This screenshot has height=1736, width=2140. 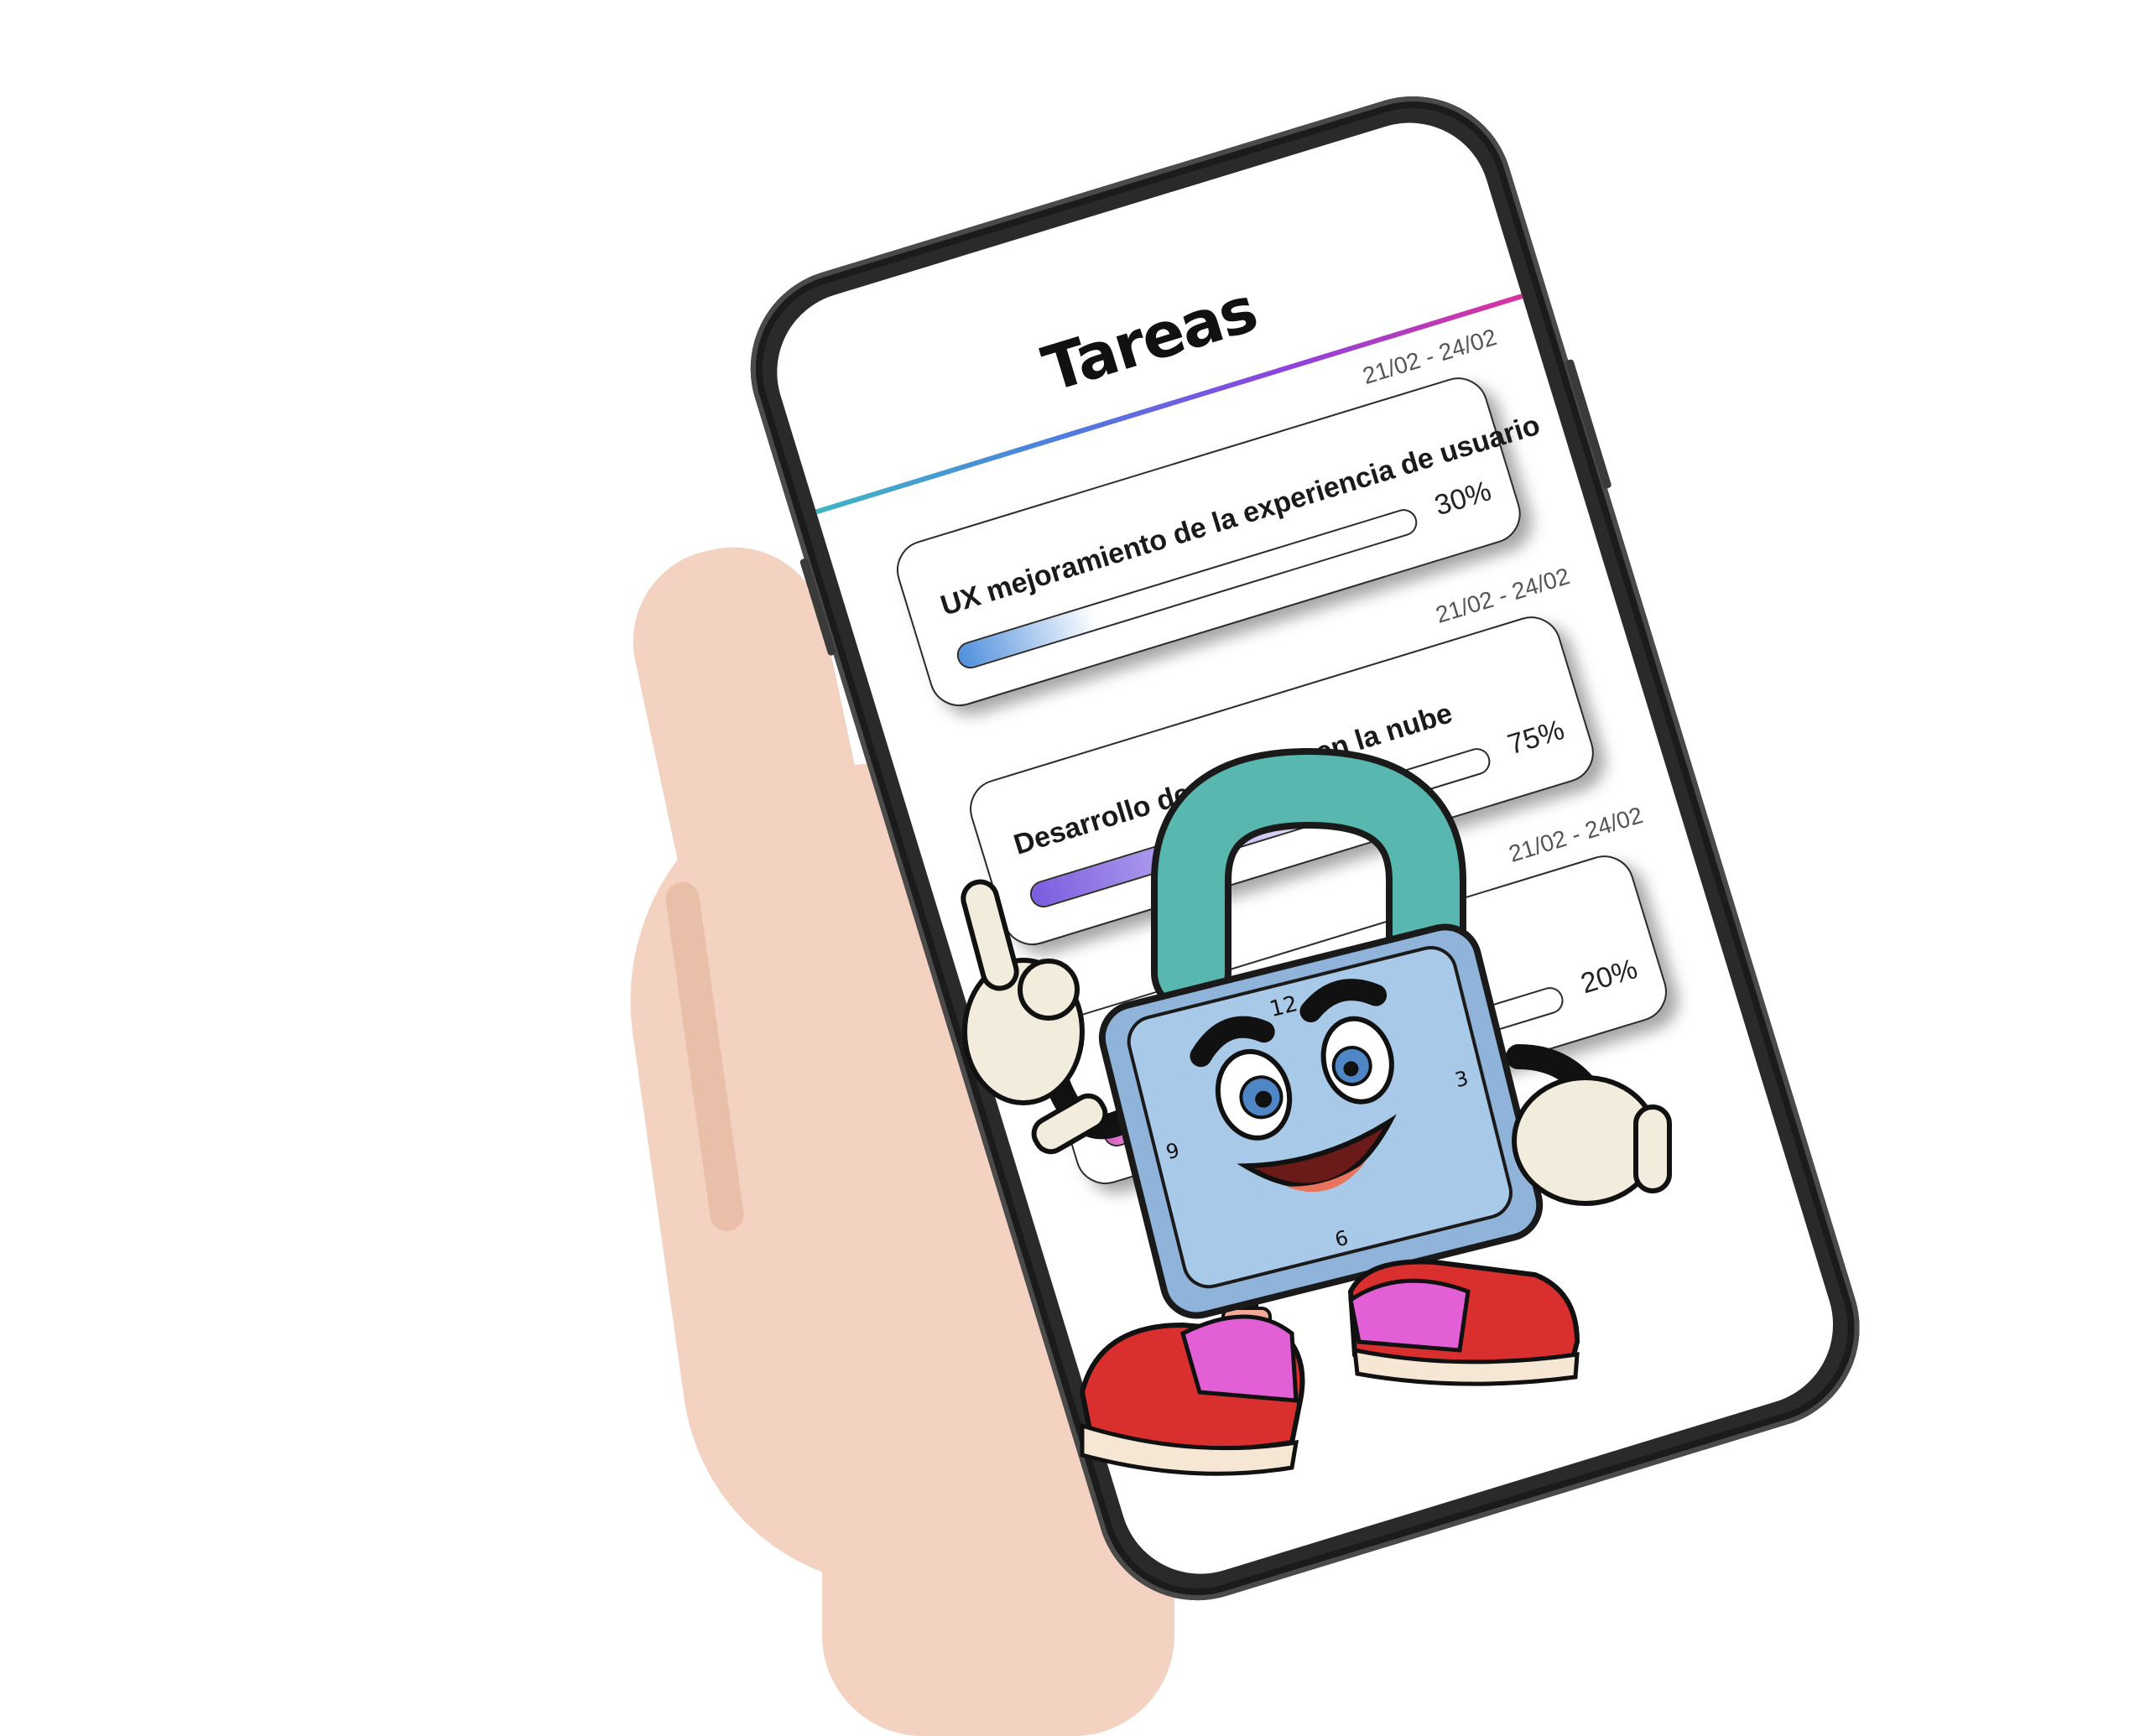 What do you see at coordinates (1027, 637) in the screenshot?
I see `task-progress-fill` at bounding box center [1027, 637].